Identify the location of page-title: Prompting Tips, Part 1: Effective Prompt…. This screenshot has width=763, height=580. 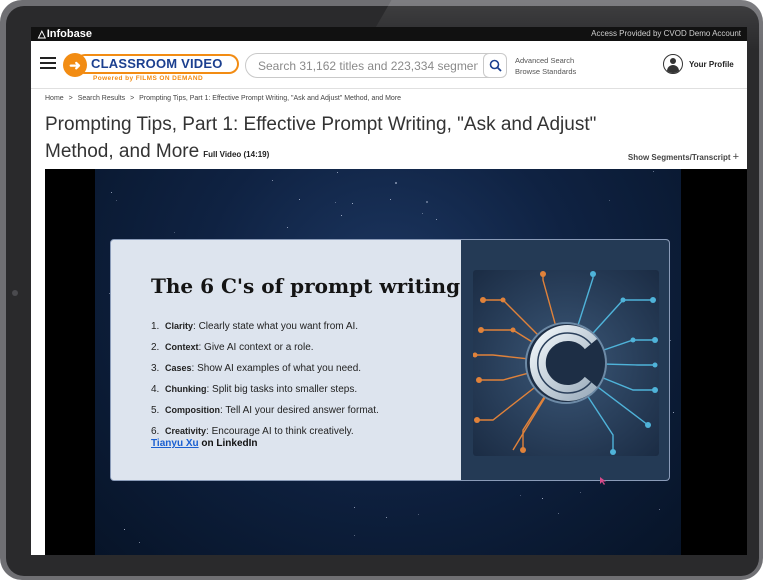
(355, 139).